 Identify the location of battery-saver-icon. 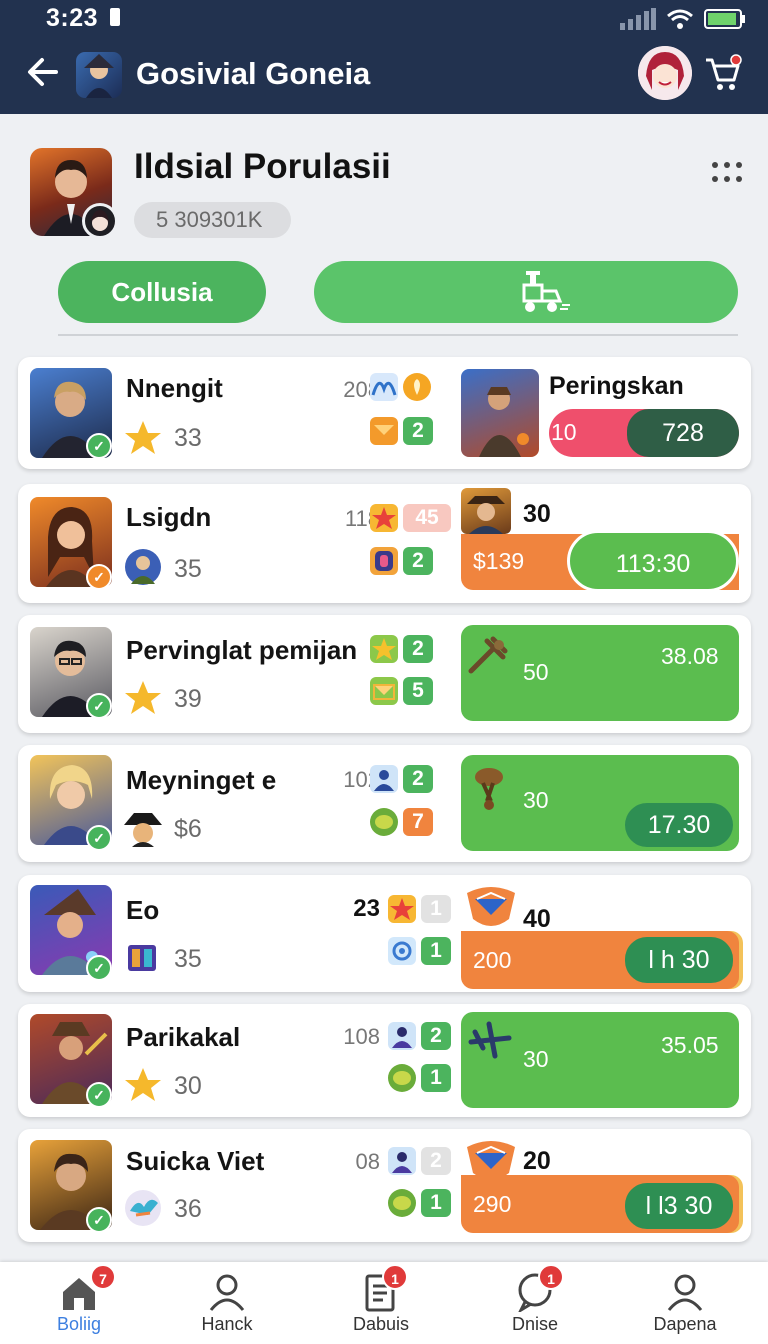
(115, 17).